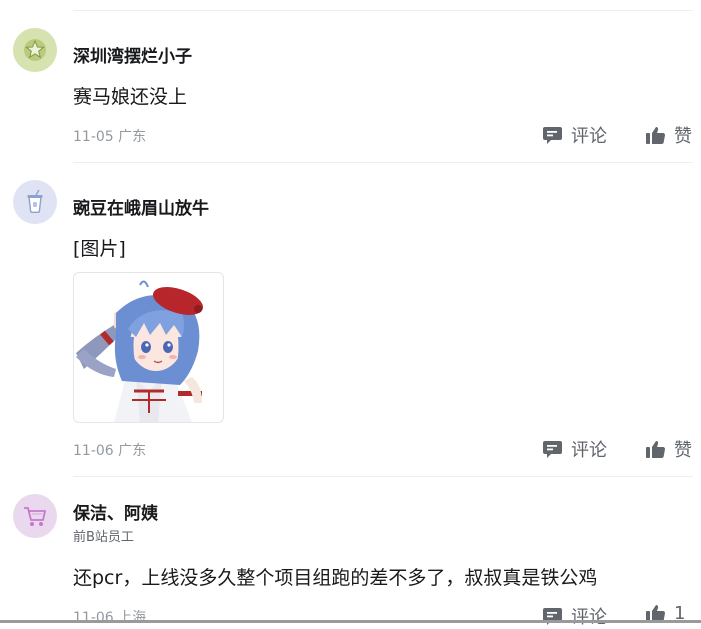 This screenshot has width=701, height=629. I want to click on comment-image, so click(148, 347).